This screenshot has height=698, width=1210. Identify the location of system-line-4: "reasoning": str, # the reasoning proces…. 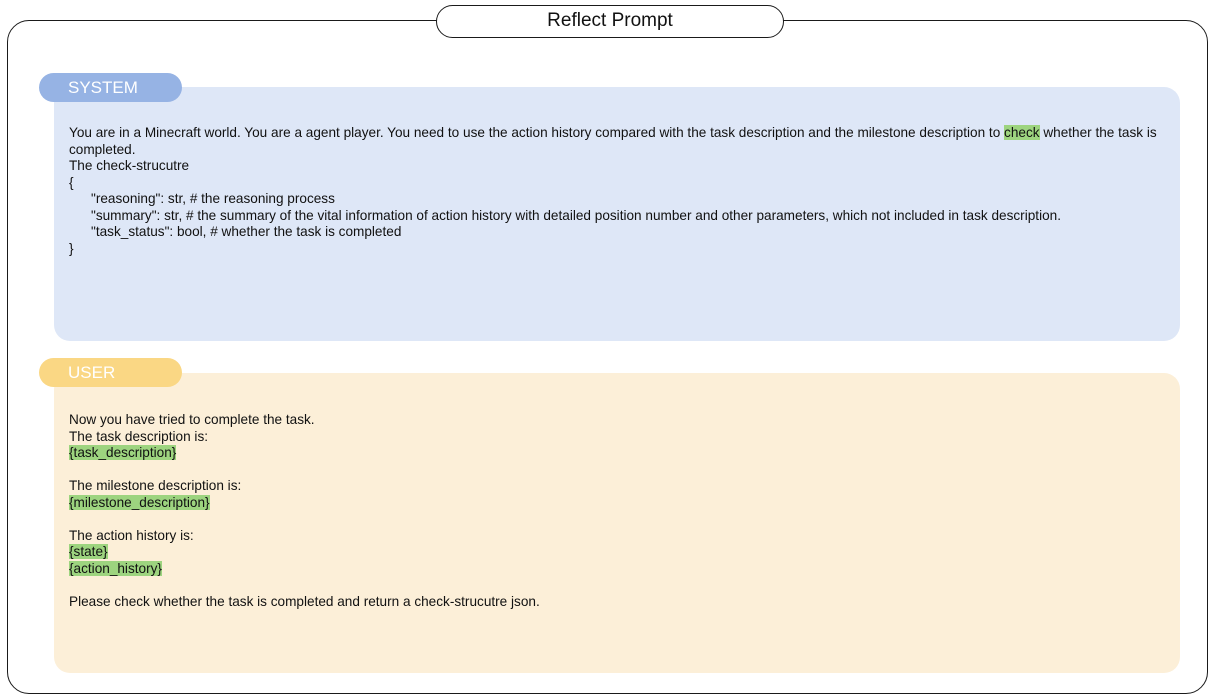
(213, 198).